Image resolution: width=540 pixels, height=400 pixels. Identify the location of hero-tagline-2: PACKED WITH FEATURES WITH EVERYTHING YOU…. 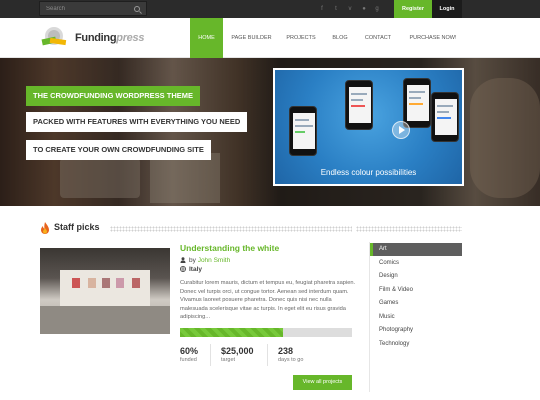
(137, 122).